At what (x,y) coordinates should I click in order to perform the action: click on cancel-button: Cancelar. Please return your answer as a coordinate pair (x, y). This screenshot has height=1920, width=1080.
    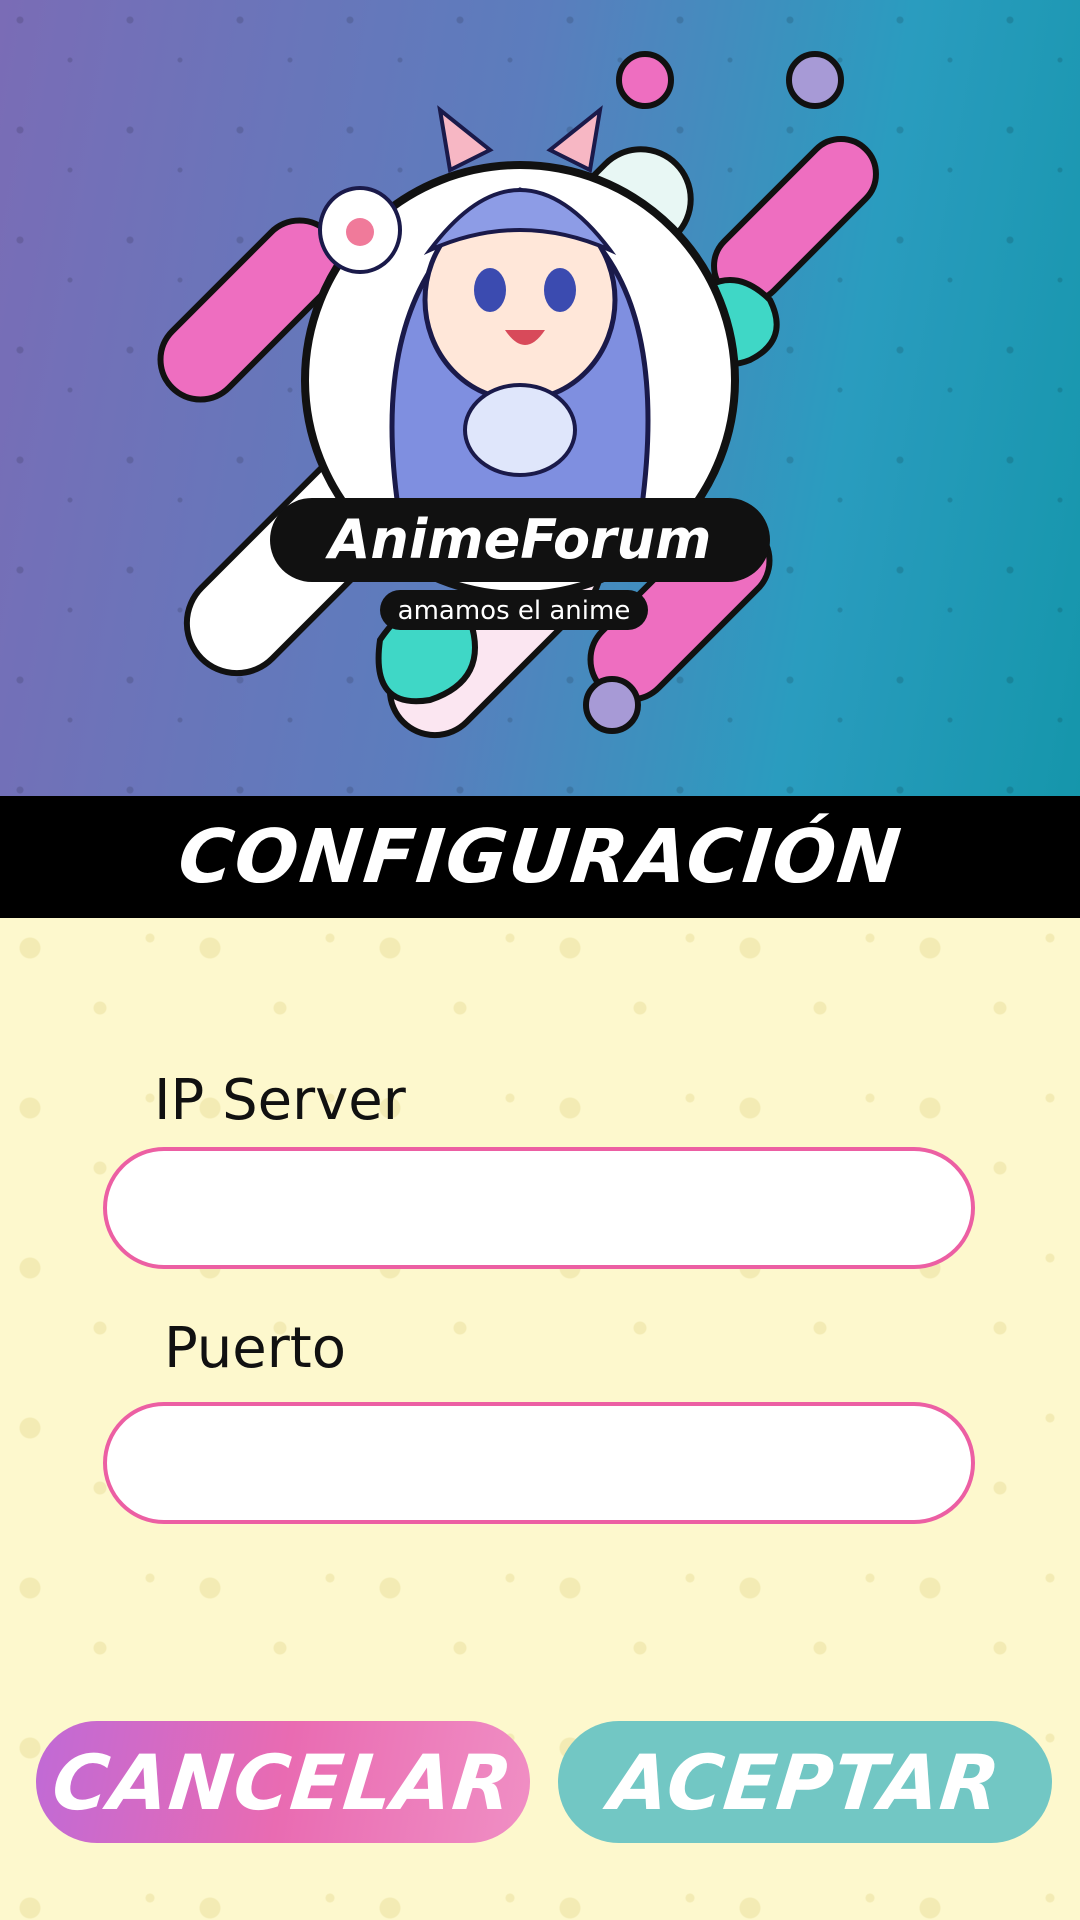
    Looking at the image, I should click on (283, 1782).